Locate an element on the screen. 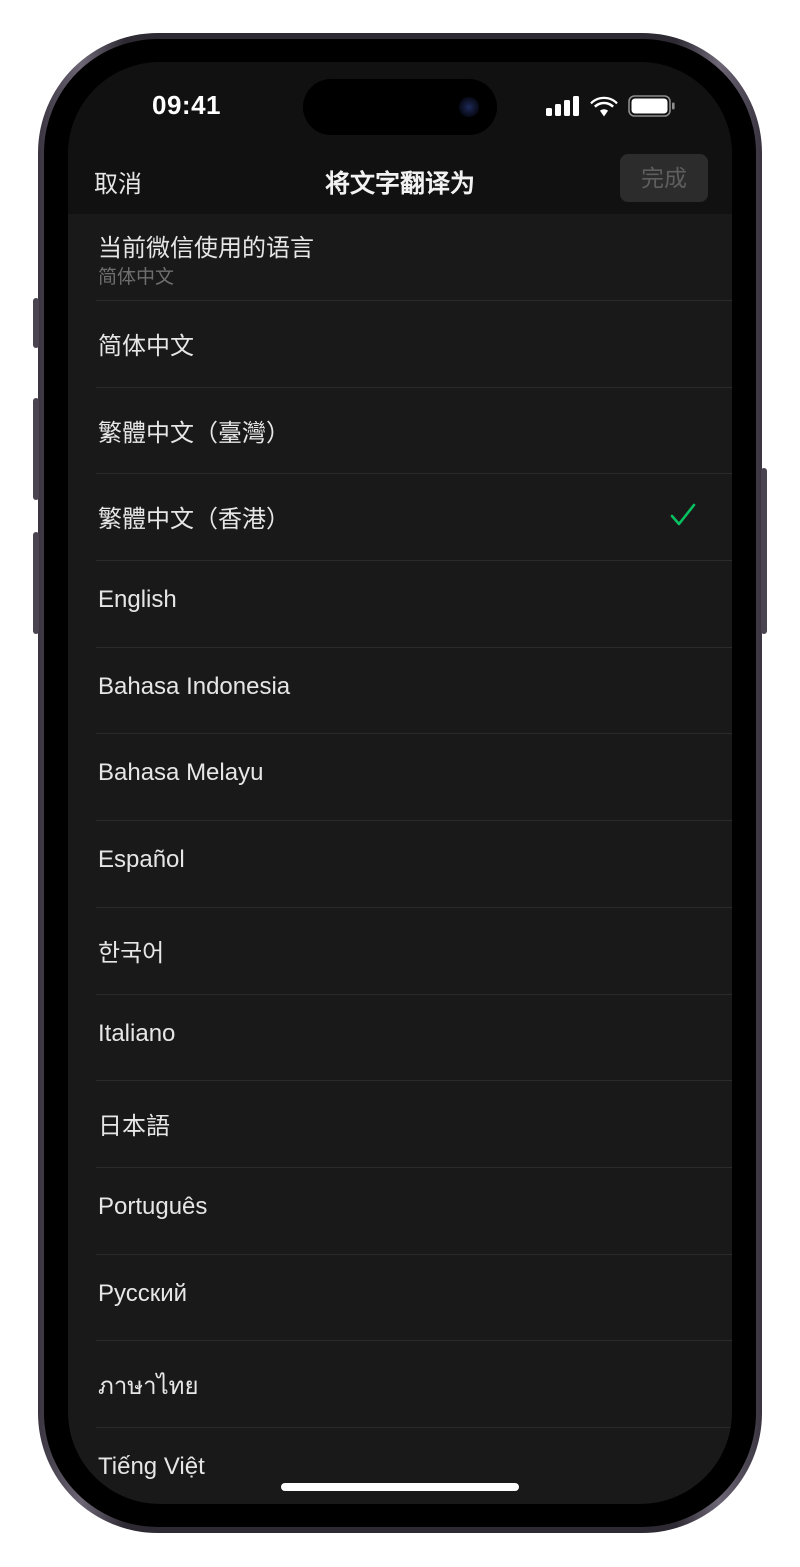  language-label: Русский is located at coordinates (143, 1293).